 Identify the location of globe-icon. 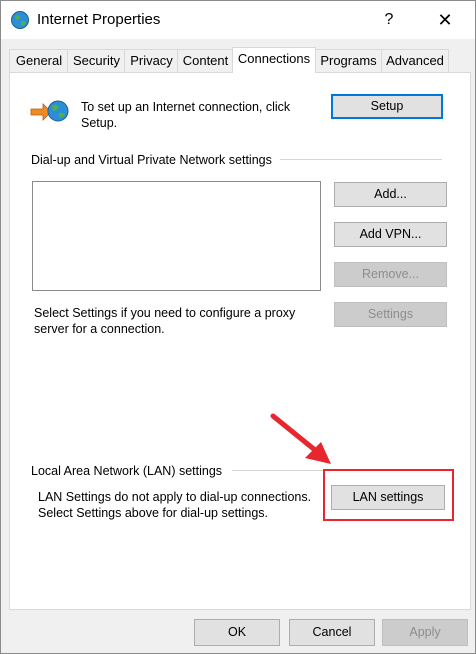
(20, 20).